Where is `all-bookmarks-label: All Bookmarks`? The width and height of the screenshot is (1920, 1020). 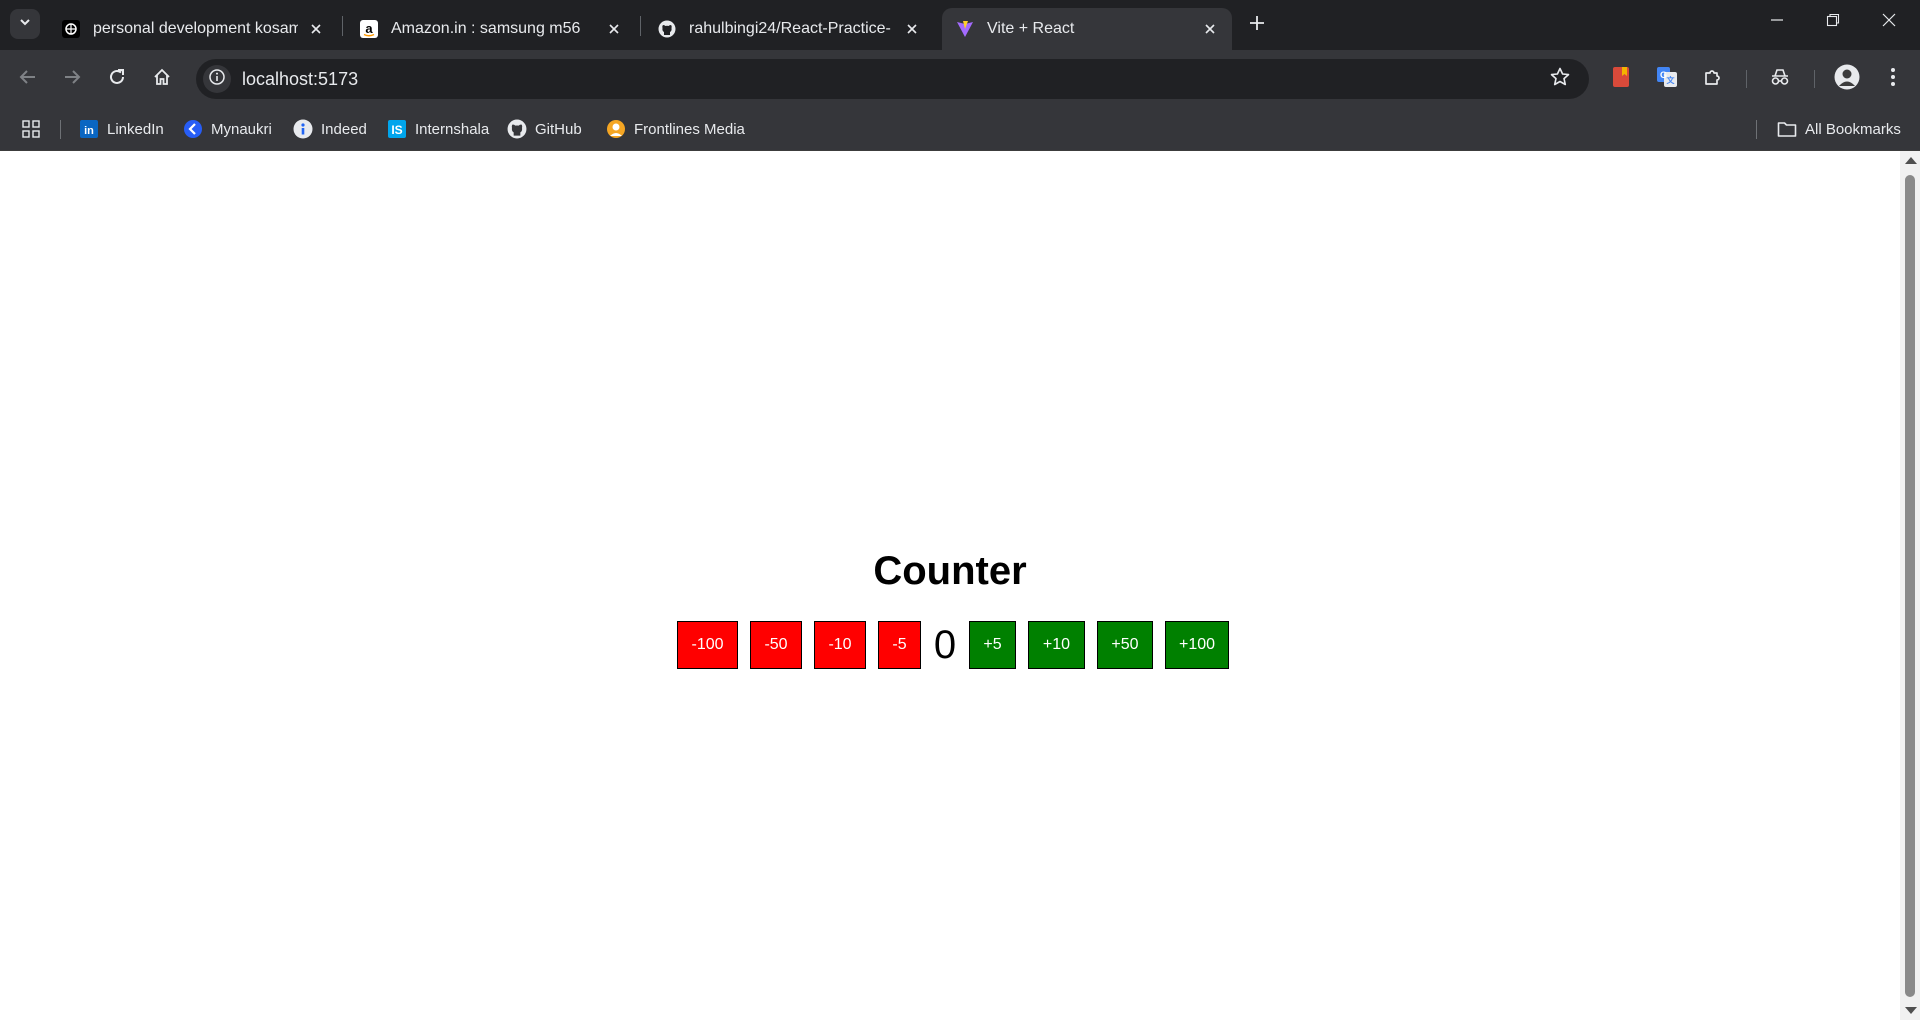 all-bookmarks-label: All Bookmarks is located at coordinates (1853, 129).